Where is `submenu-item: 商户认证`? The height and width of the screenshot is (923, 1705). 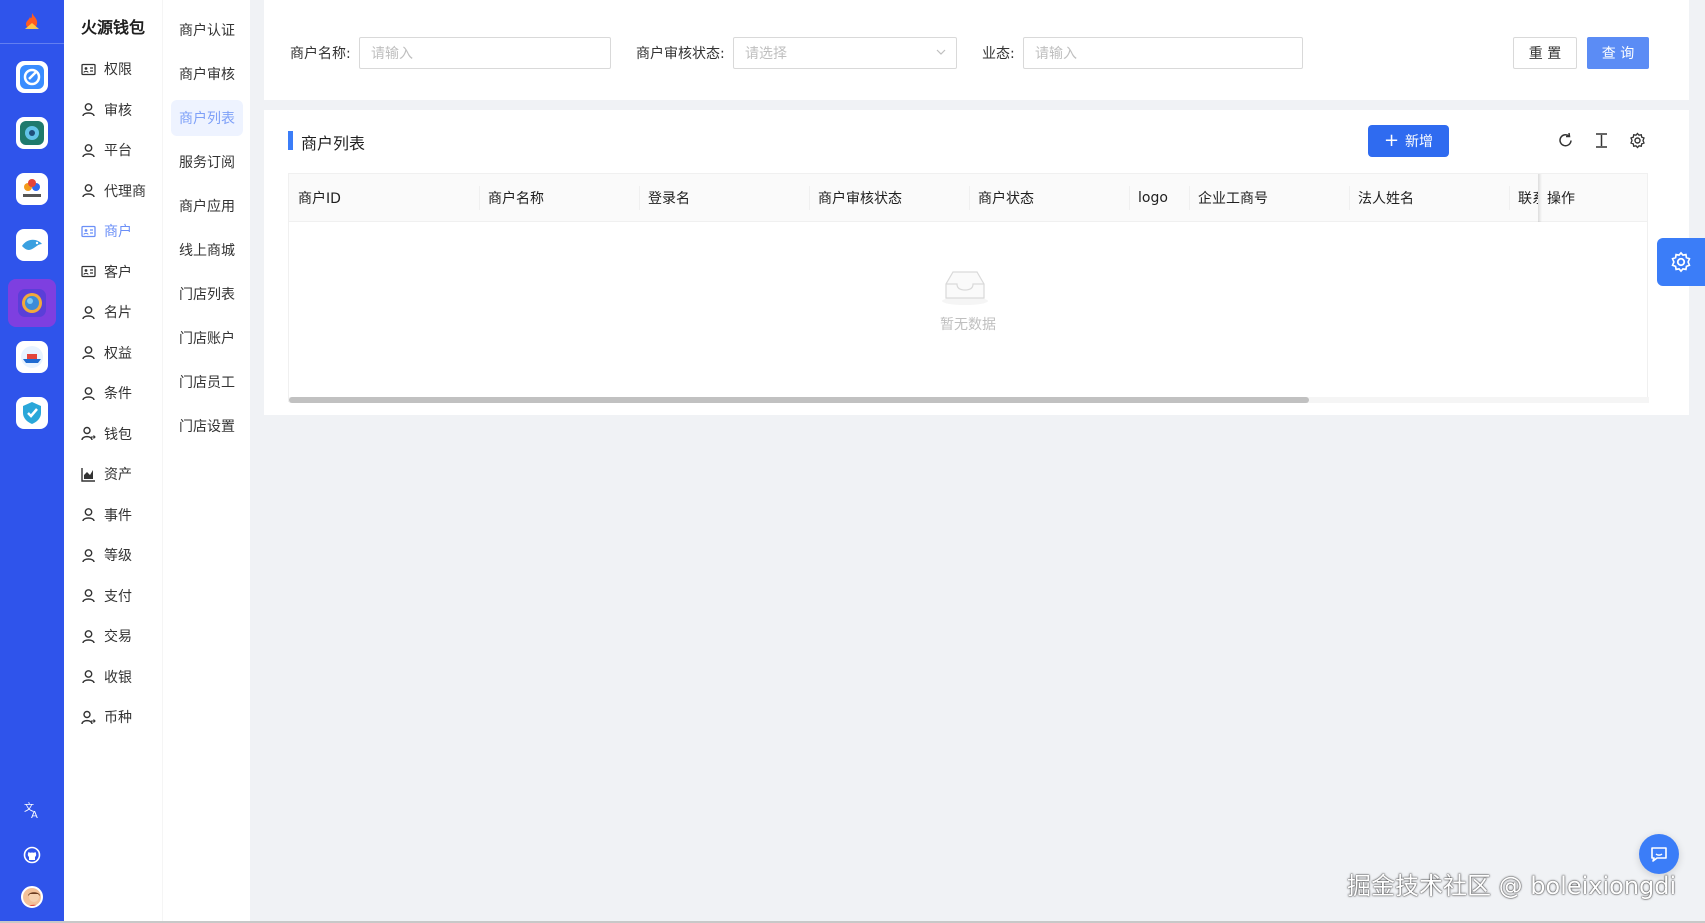 submenu-item: 商户认证 is located at coordinates (207, 30).